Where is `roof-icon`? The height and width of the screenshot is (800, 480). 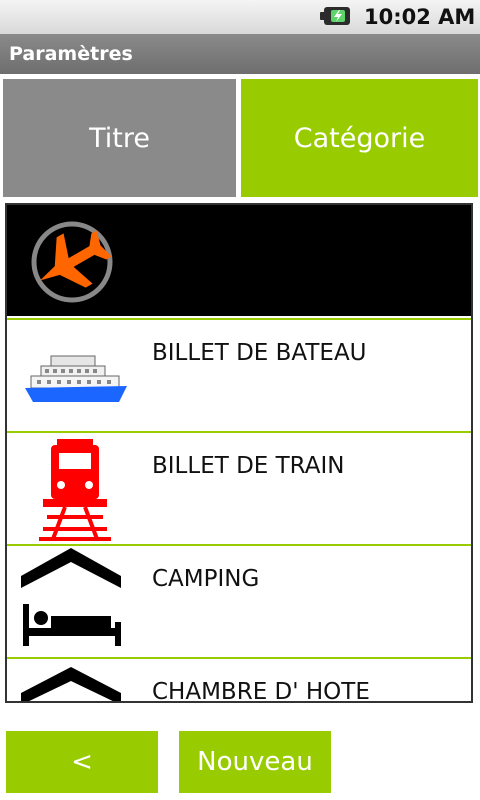 roof-icon is located at coordinates (71, 684).